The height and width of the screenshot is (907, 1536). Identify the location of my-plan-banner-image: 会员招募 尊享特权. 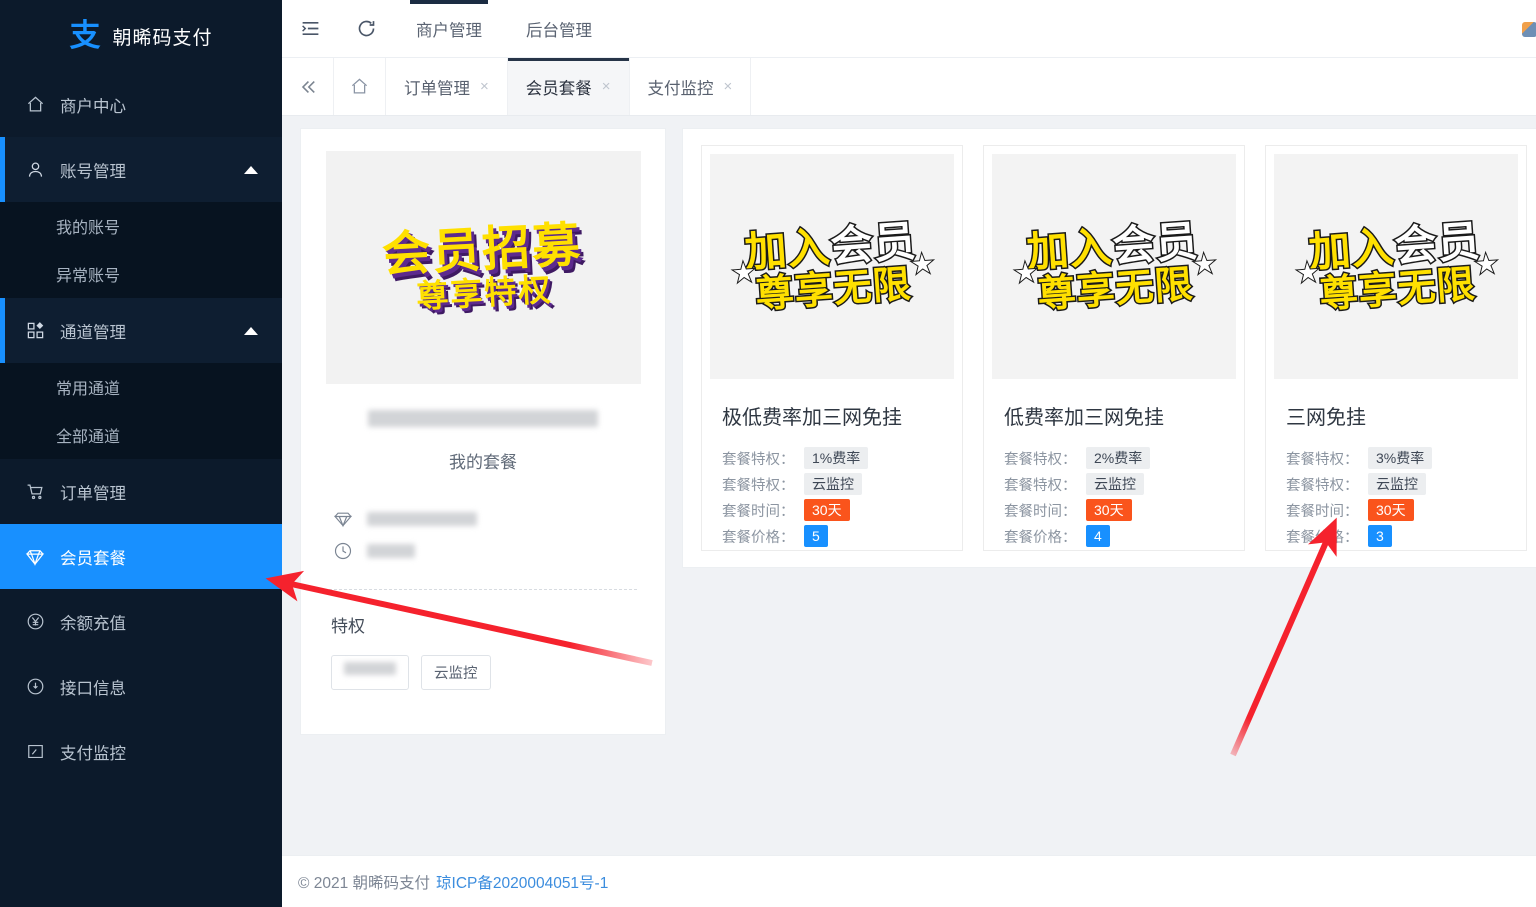
(483, 267).